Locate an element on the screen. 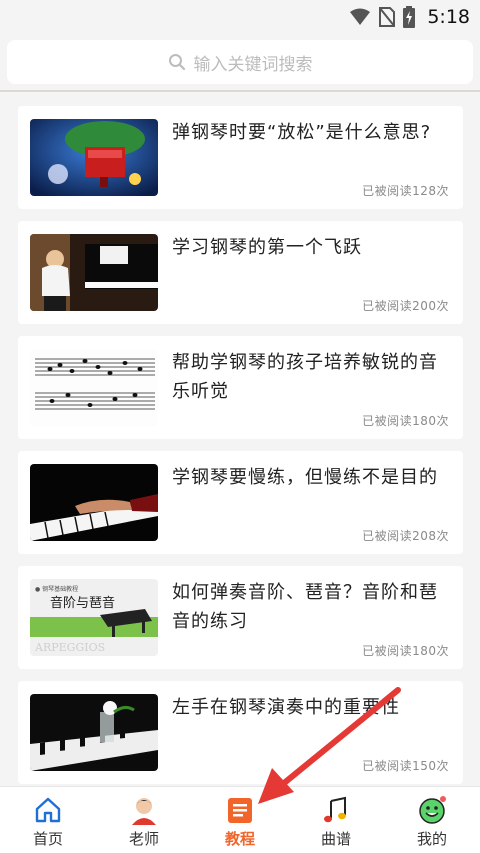 Image resolution: width=480 pixels, height=853 pixels. status-bar: 5:18 is located at coordinates (240, 17).